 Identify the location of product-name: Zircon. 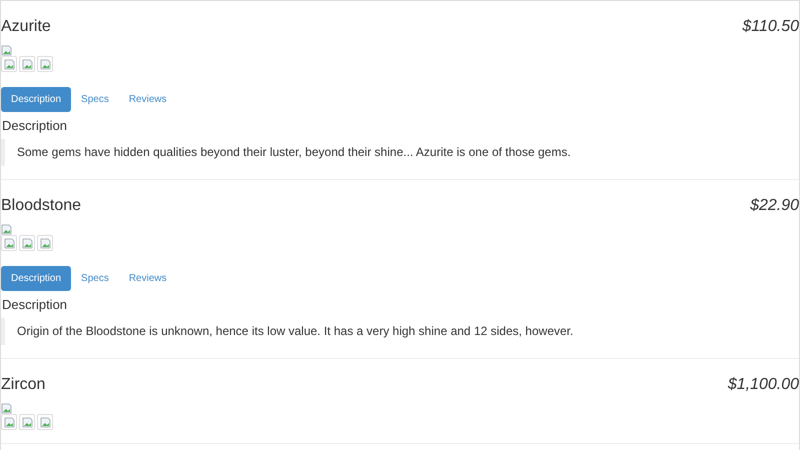
(23, 385).